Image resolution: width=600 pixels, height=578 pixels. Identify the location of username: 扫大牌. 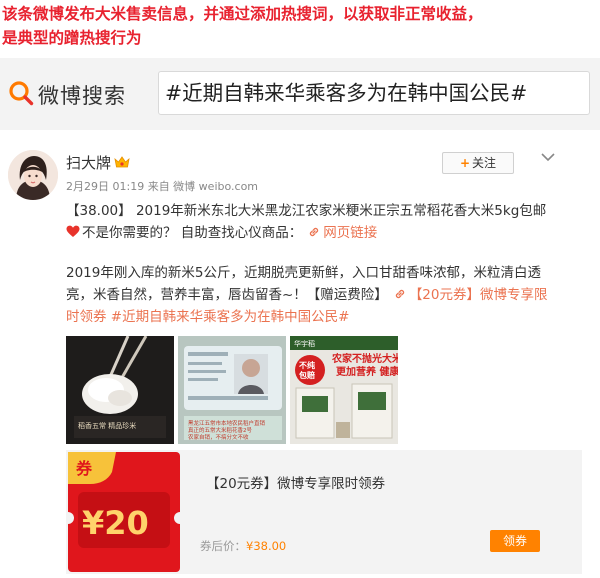
(88, 162).